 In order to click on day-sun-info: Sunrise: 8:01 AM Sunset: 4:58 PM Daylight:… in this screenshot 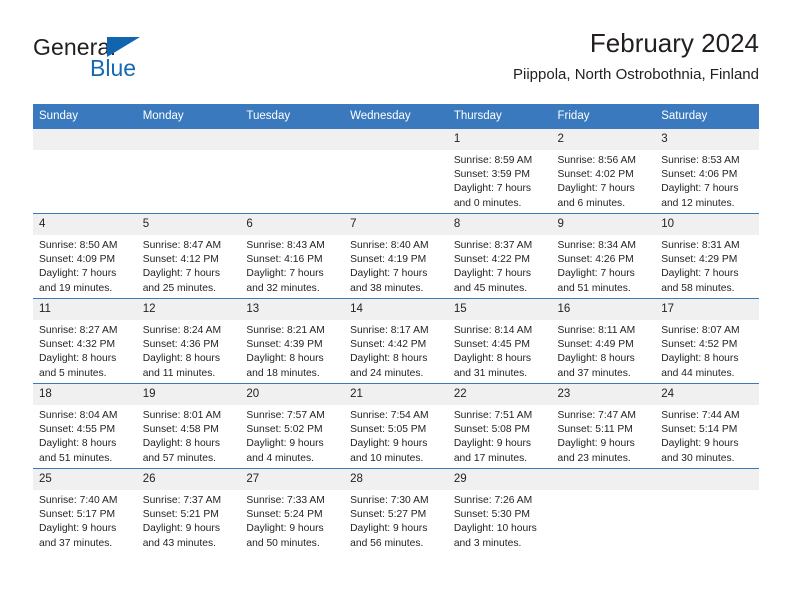, I will do `click(189, 435)`.